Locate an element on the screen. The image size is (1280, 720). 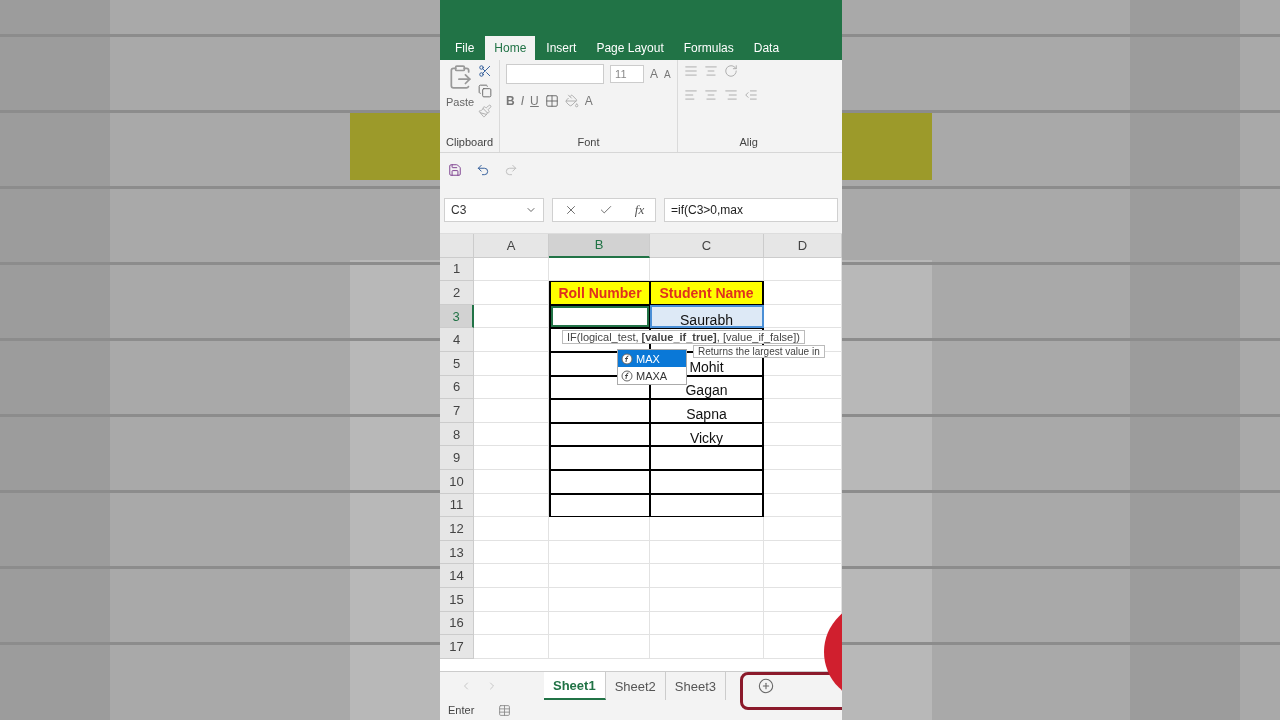
font-color-button: A is located at coordinates (588, 101).